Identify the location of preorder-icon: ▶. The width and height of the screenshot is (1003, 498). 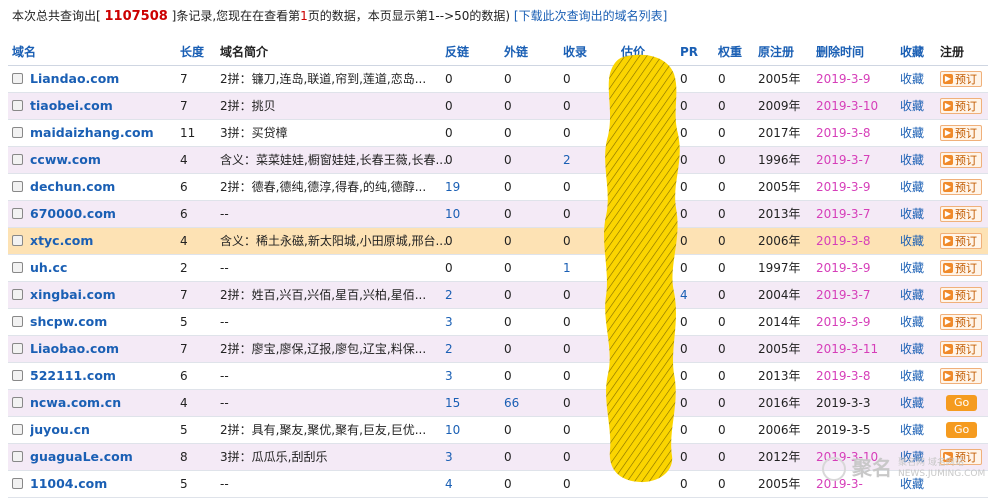
(948, 267).